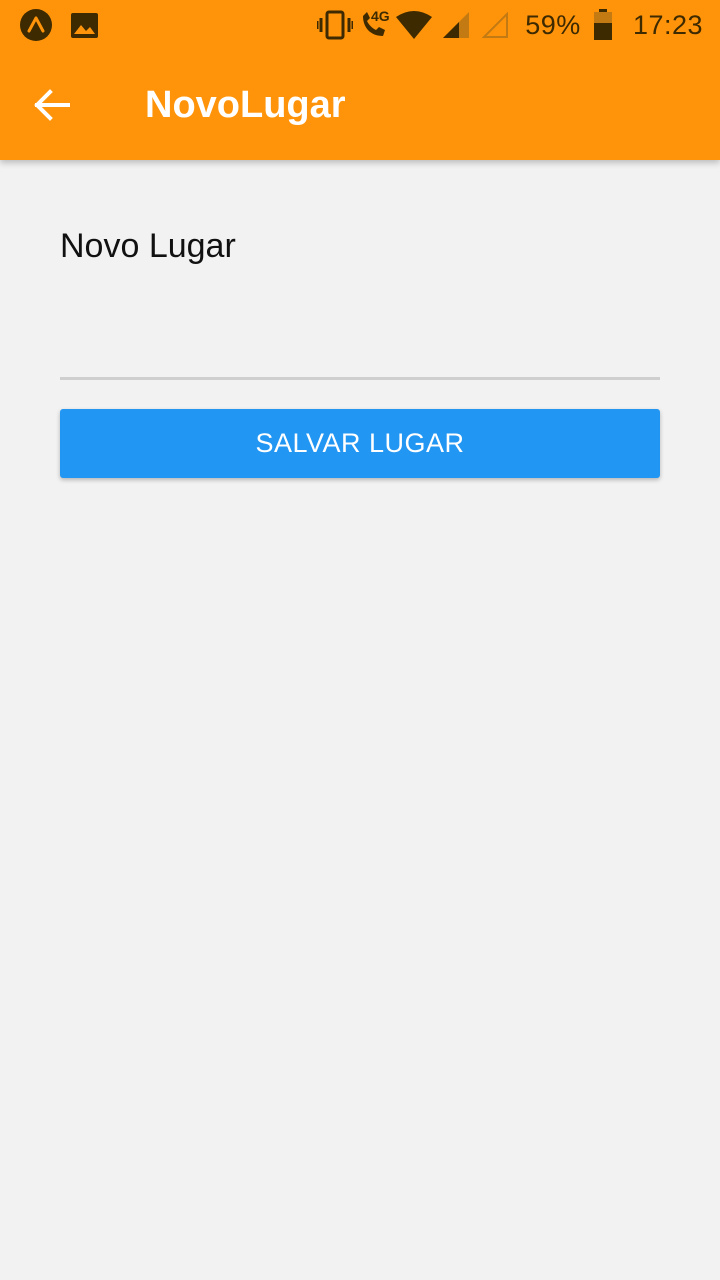 The height and width of the screenshot is (1280, 720). What do you see at coordinates (414, 25) in the screenshot?
I see `wifi-icon` at bounding box center [414, 25].